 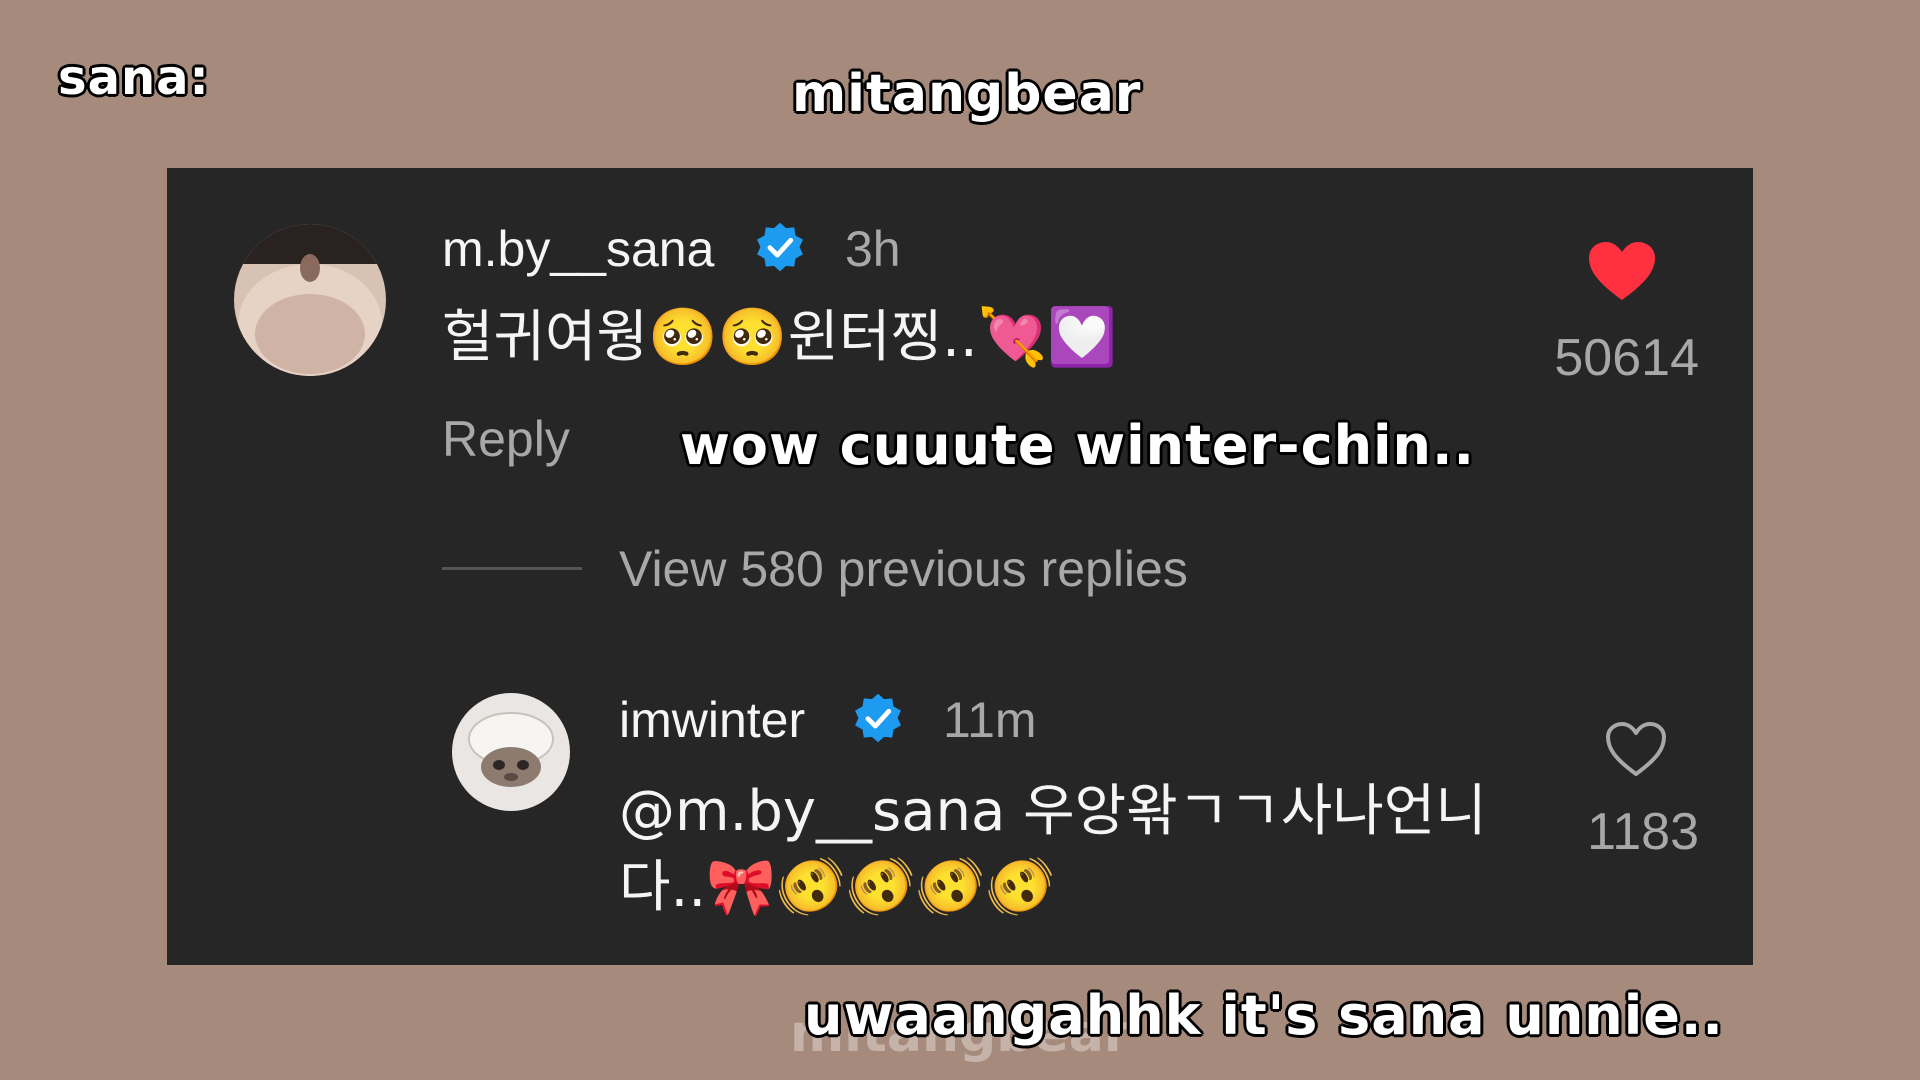 I want to click on comment-timestamp: 3h, so click(x=873, y=249).